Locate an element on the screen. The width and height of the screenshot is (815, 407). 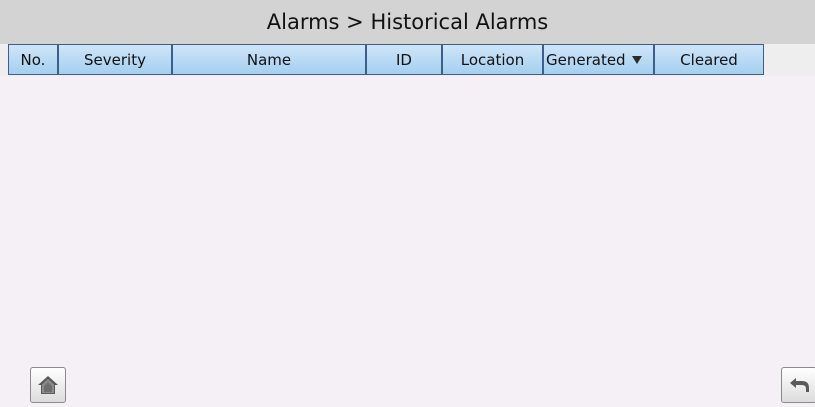
column-header-label: Location is located at coordinates (492, 59).